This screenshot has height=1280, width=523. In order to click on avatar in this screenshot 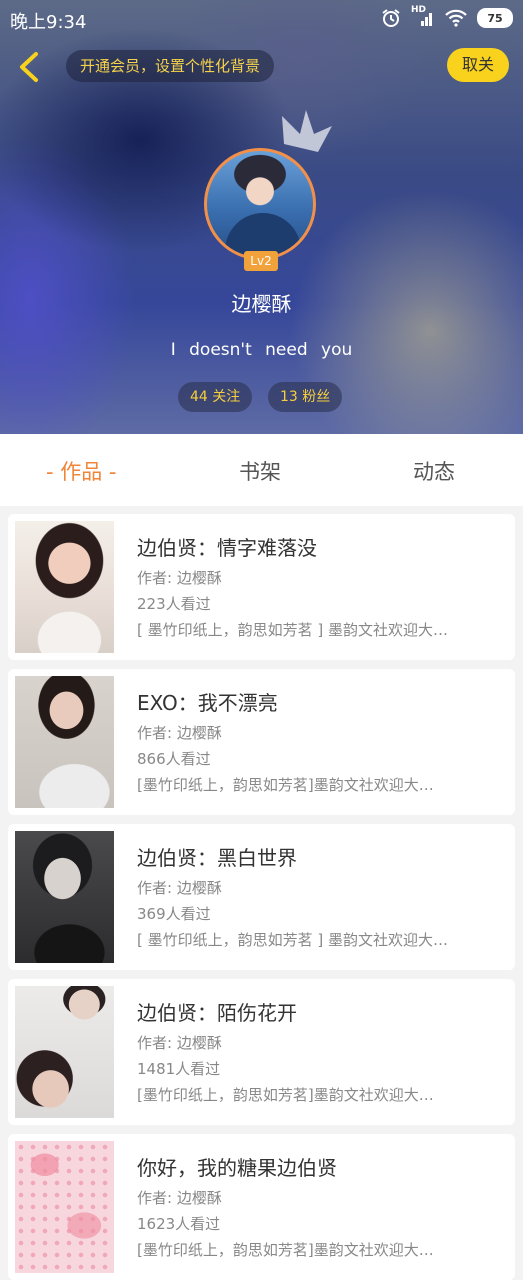, I will do `click(260, 204)`.